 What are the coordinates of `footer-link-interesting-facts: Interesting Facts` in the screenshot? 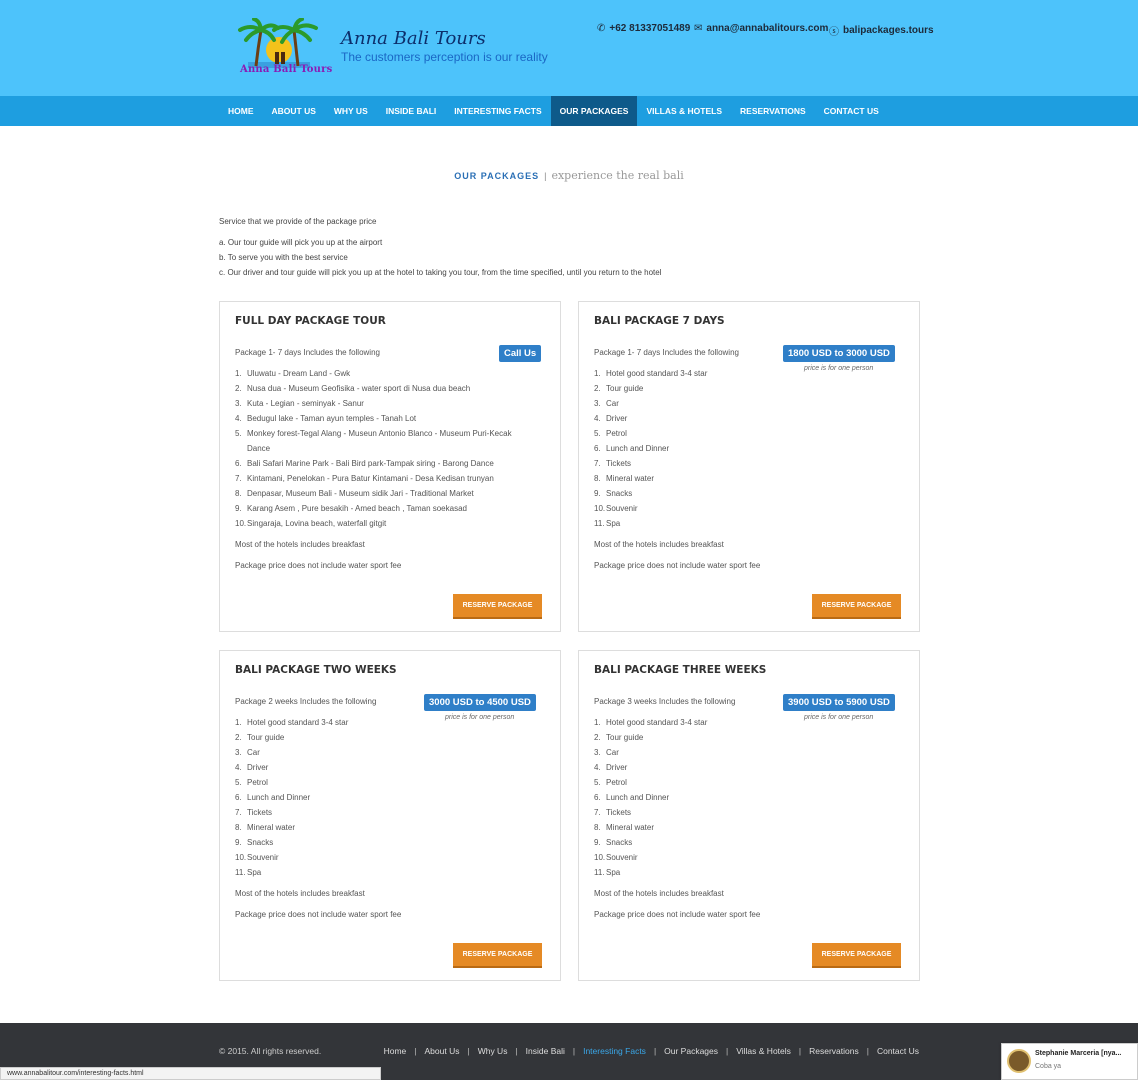 It's located at (614, 1051).